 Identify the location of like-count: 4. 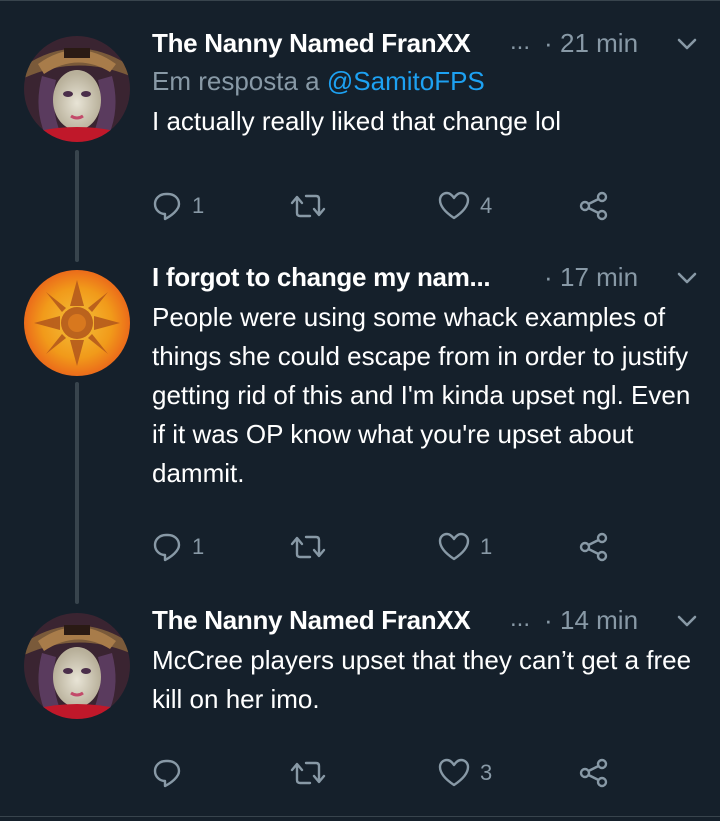
(486, 205).